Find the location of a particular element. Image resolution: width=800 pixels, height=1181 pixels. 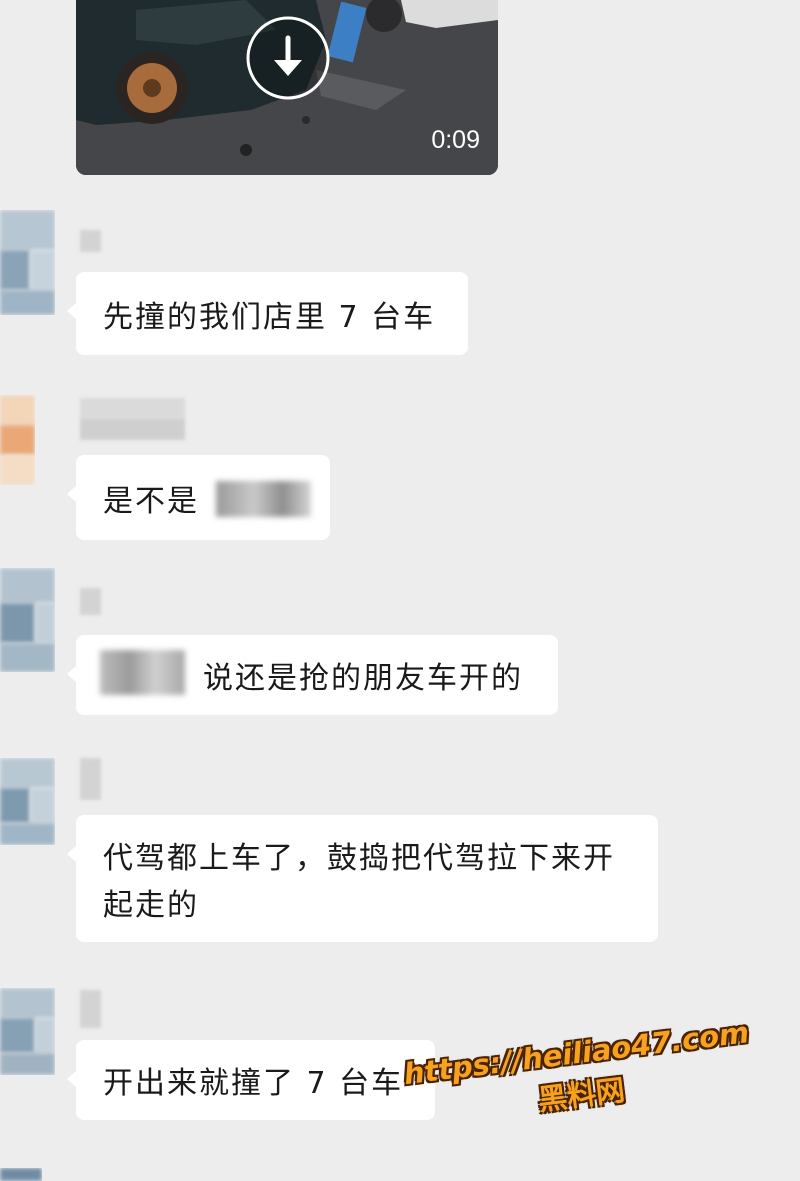

message-bubble: 是不是 is located at coordinates (198, 497).